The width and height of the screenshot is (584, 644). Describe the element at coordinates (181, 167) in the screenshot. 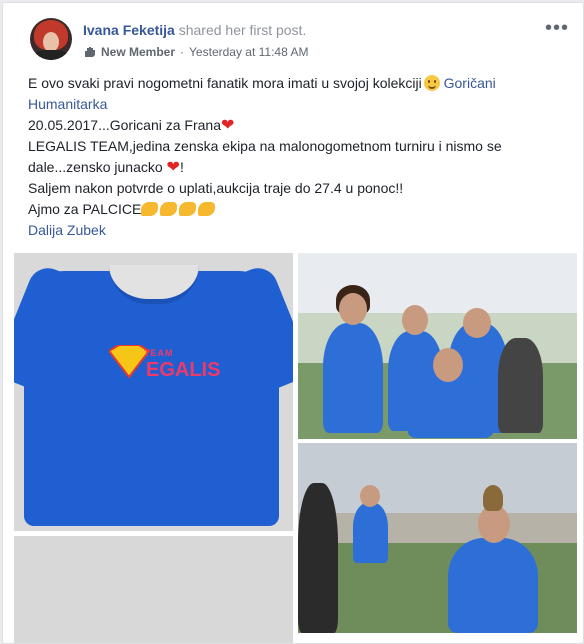

I see `text-line-3-end: !` at that location.